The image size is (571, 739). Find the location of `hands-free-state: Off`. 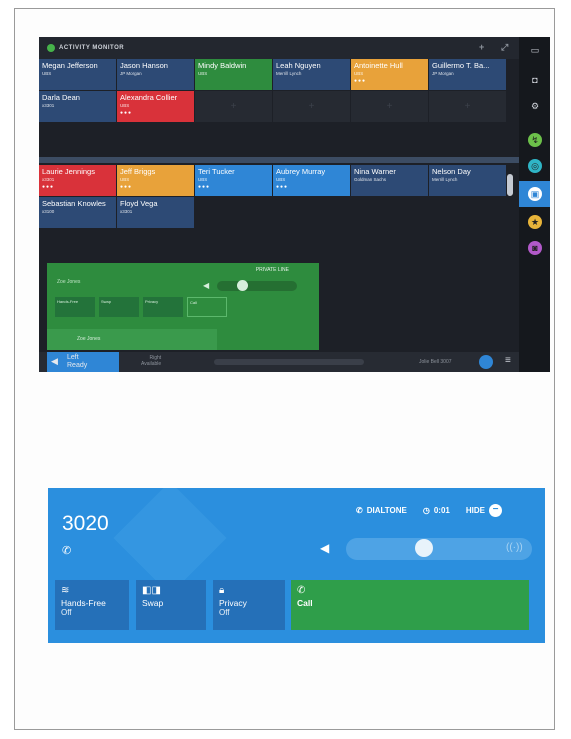

hands-free-state: Off is located at coordinates (66, 612).